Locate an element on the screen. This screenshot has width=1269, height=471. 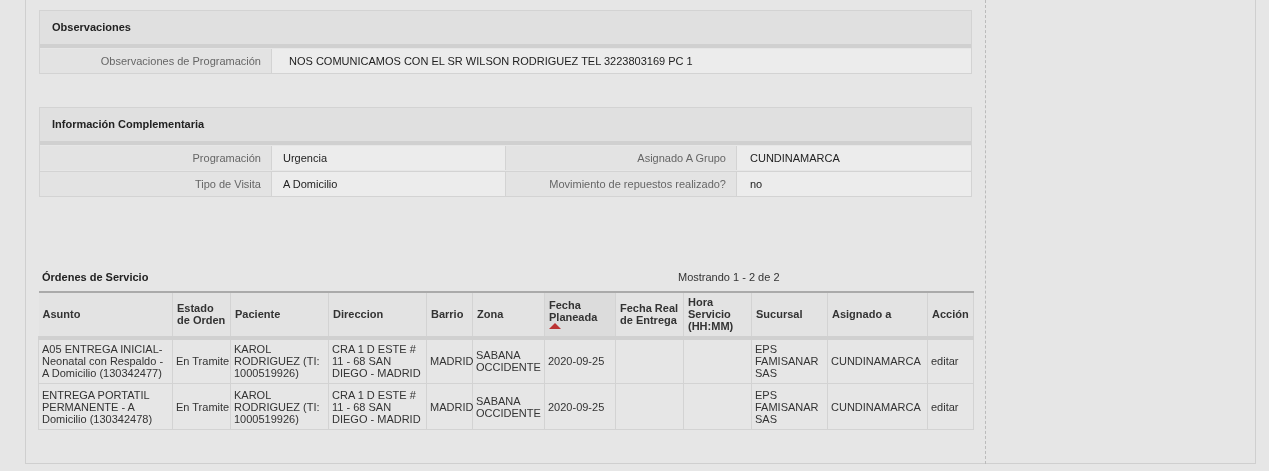
table-cell: A05 ENTREGA INICIAL-Neonatal con Respaldo - A Domicilio (130342477) is located at coordinates (103, 361).